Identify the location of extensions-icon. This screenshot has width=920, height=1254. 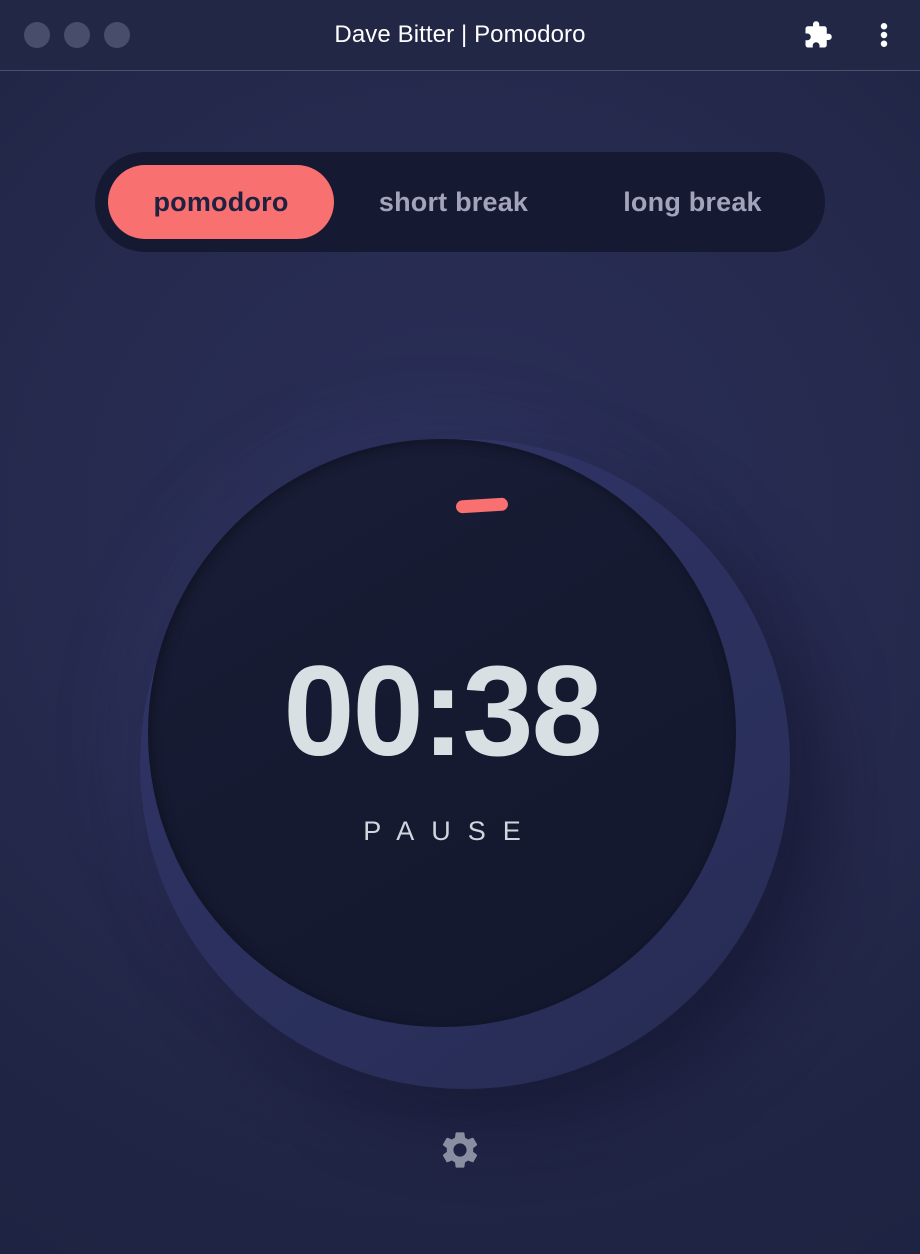
(818, 35).